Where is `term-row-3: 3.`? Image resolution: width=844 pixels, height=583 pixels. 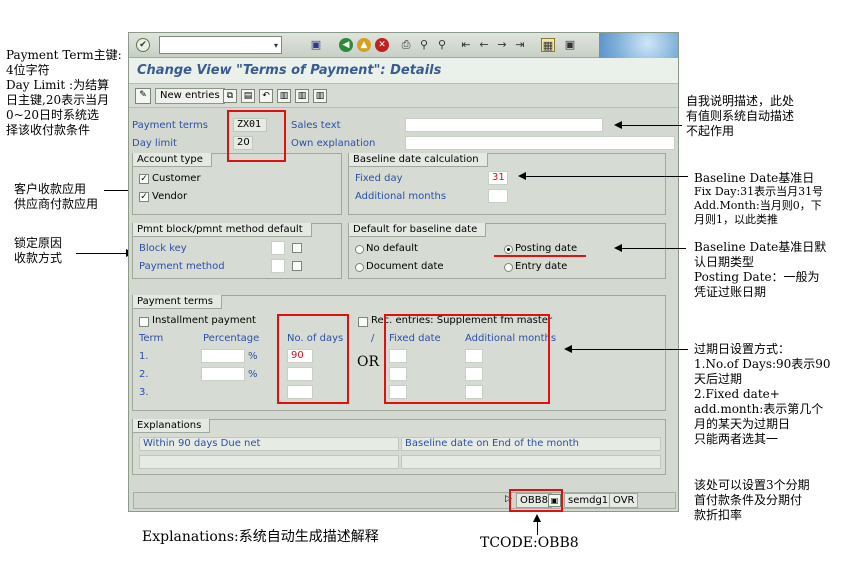 term-row-3: 3. is located at coordinates (144, 392).